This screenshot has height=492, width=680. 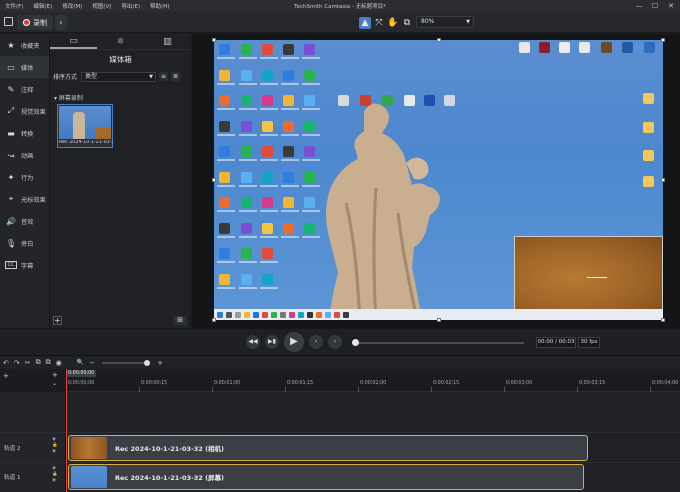 What do you see at coordinates (24, 243) in the screenshot?
I see `sidebar-item-narration: 🎙 旁白` at bounding box center [24, 243].